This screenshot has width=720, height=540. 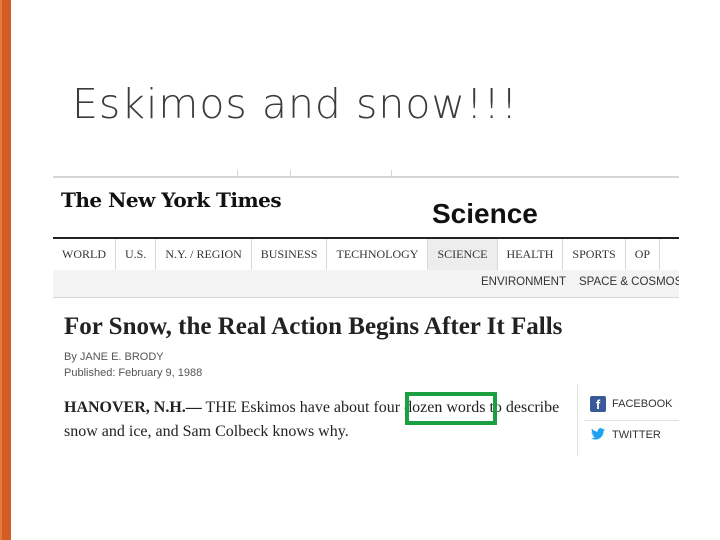 What do you see at coordinates (84, 254) in the screenshot?
I see `nav-item-world: WORLD` at bounding box center [84, 254].